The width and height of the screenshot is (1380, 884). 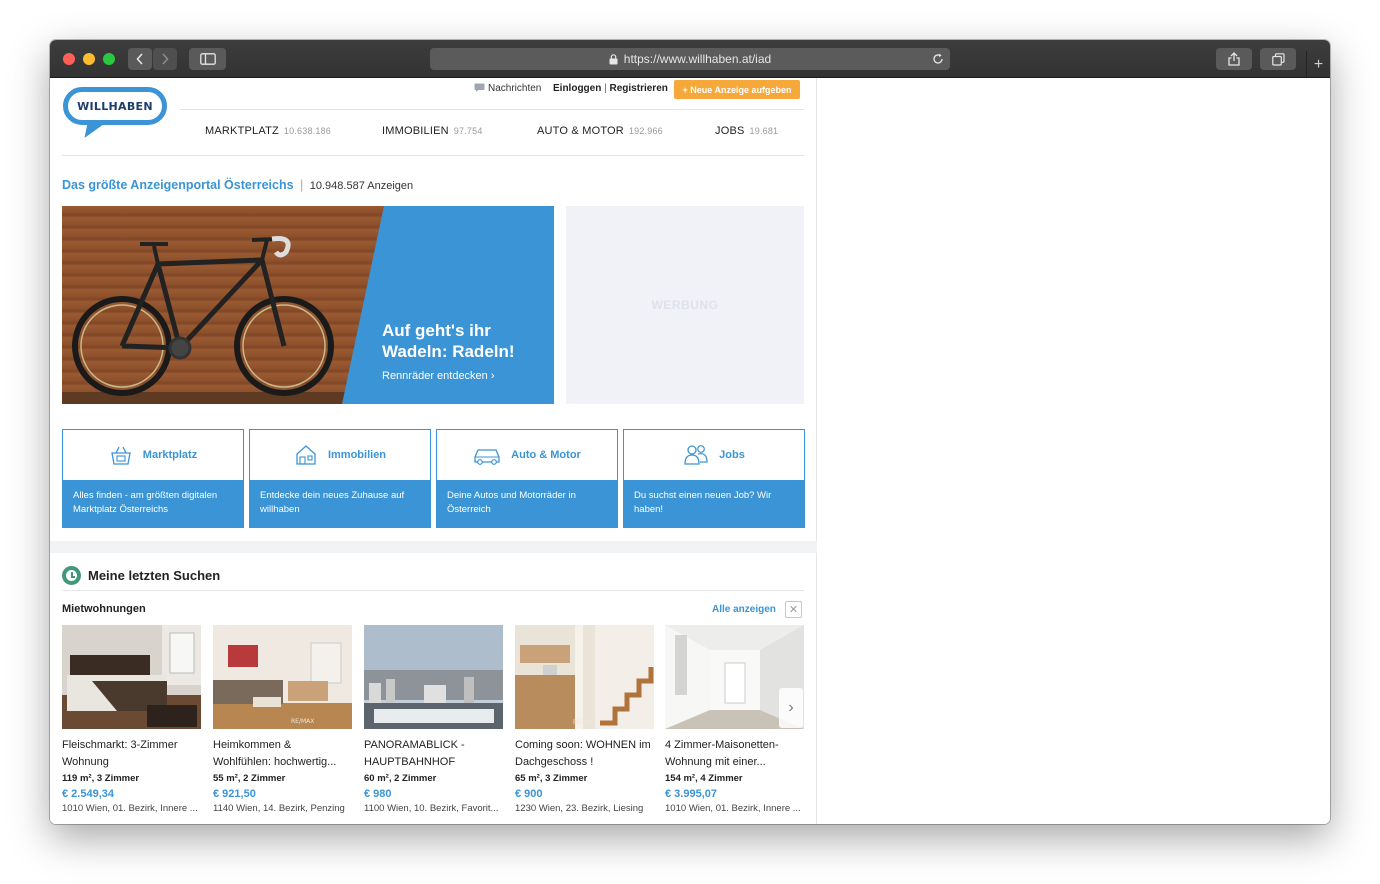 I want to click on search-divider, so click(x=433, y=590).